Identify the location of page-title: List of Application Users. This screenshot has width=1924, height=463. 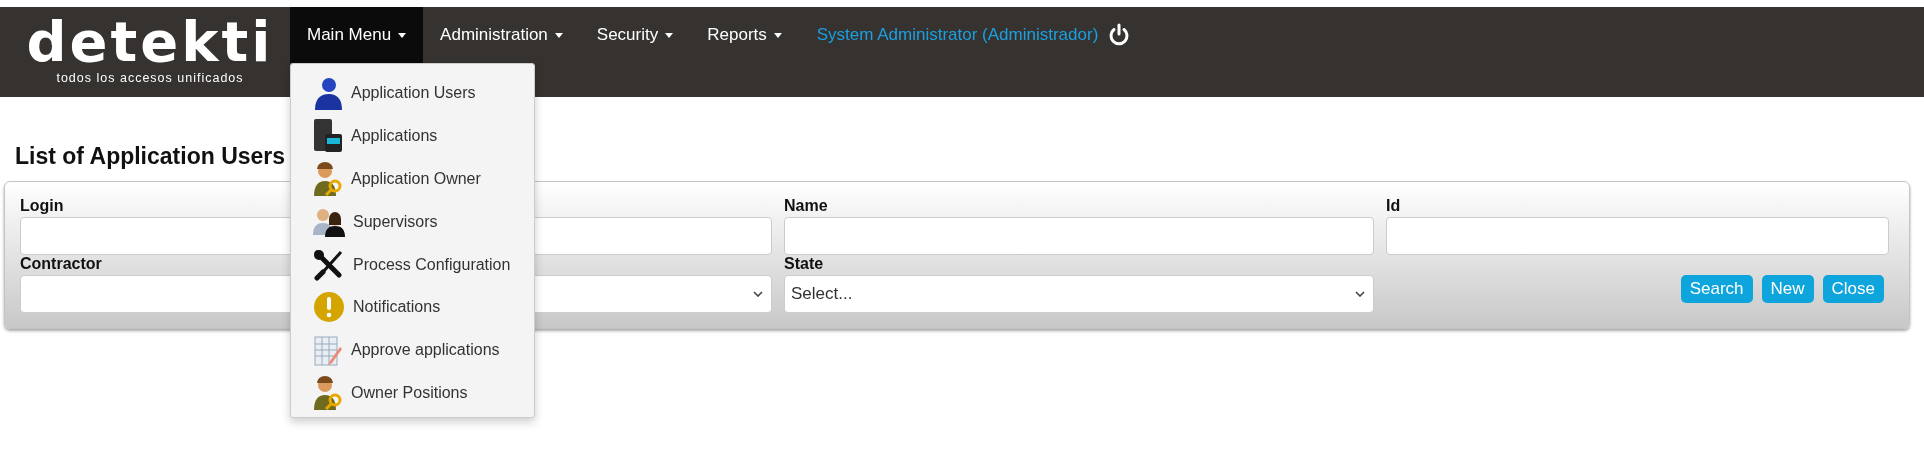
(151, 156).